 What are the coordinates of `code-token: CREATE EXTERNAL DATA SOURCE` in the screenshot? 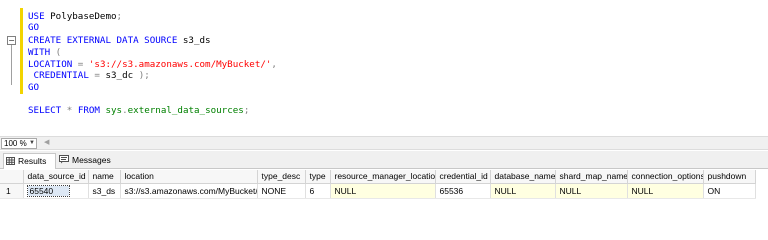 It's located at (105, 40).